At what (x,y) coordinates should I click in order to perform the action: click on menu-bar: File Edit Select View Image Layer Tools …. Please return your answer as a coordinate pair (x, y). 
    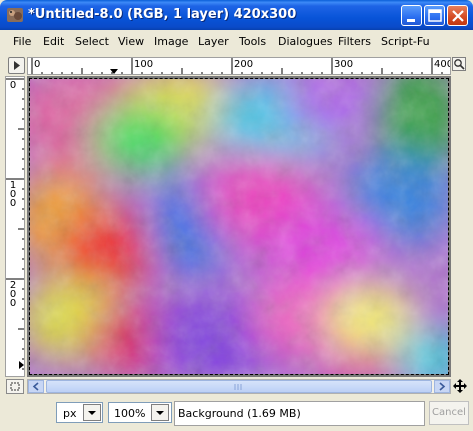
    Looking at the image, I should click on (236, 41).